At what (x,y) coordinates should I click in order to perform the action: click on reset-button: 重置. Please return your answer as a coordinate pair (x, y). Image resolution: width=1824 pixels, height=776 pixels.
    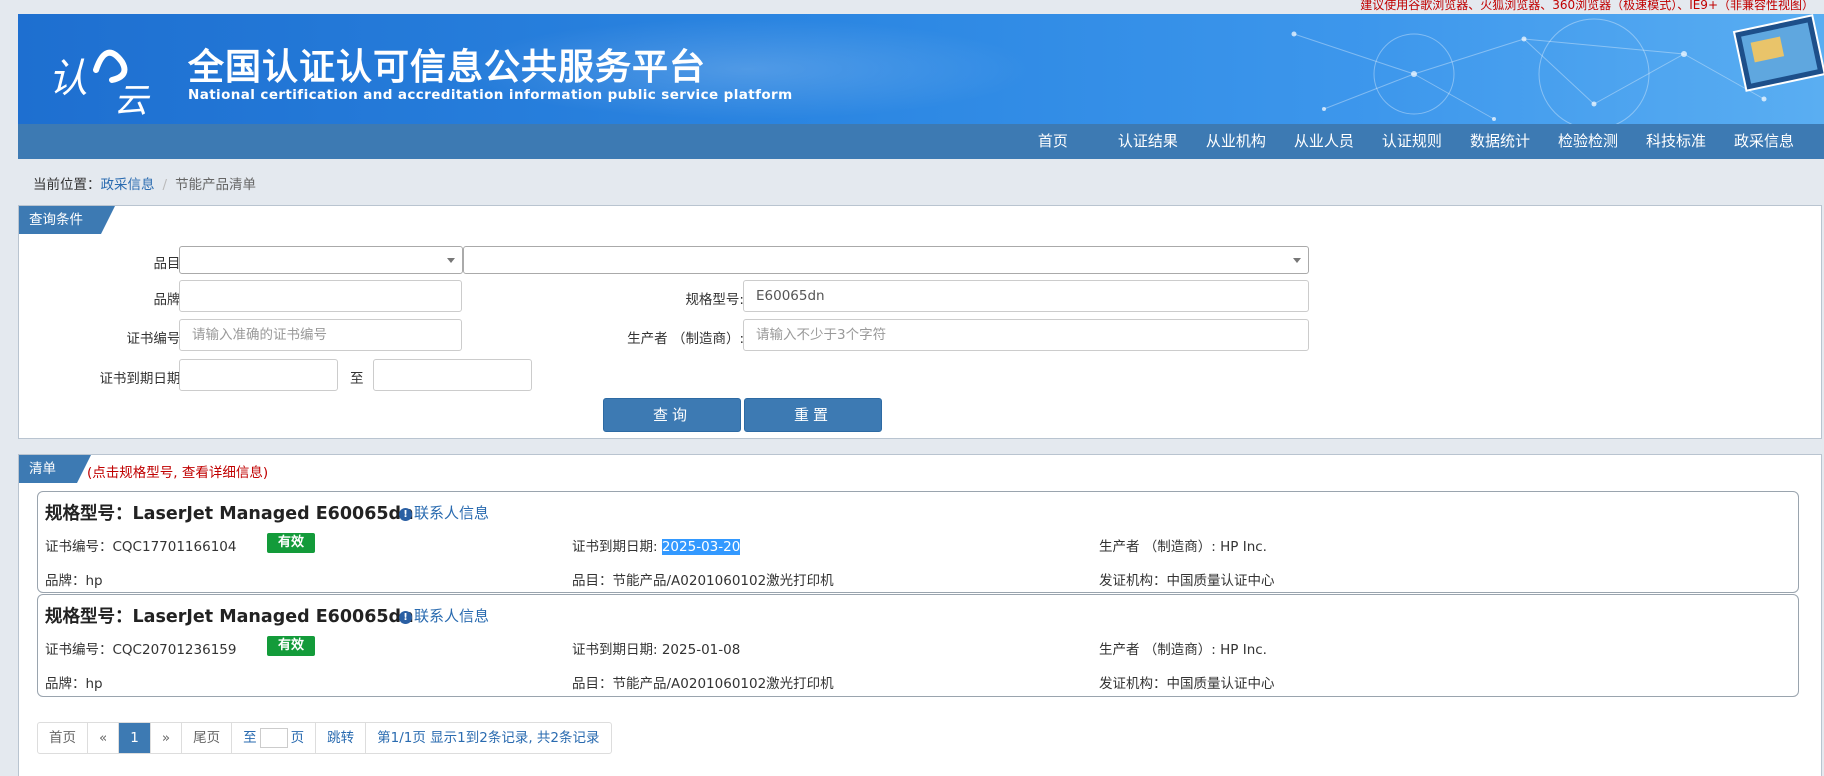
    Looking at the image, I should click on (813, 415).